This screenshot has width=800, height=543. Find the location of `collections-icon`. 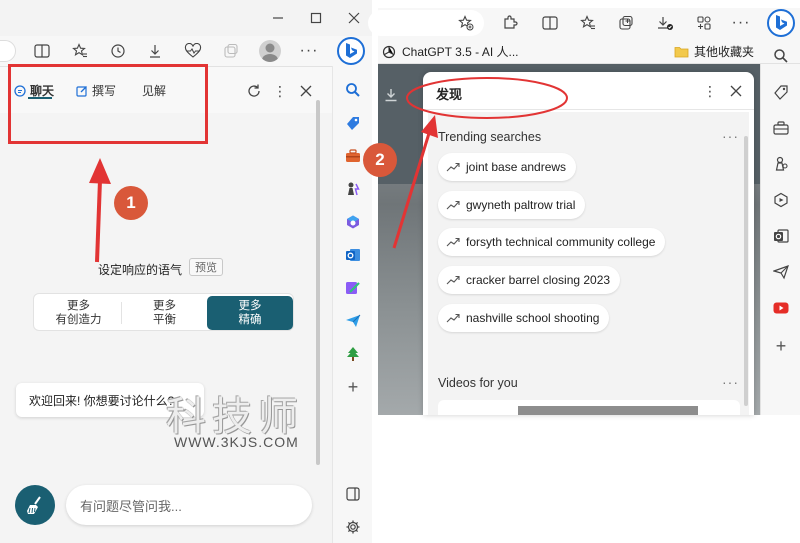

collections-icon is located at coordinates (231, 50).